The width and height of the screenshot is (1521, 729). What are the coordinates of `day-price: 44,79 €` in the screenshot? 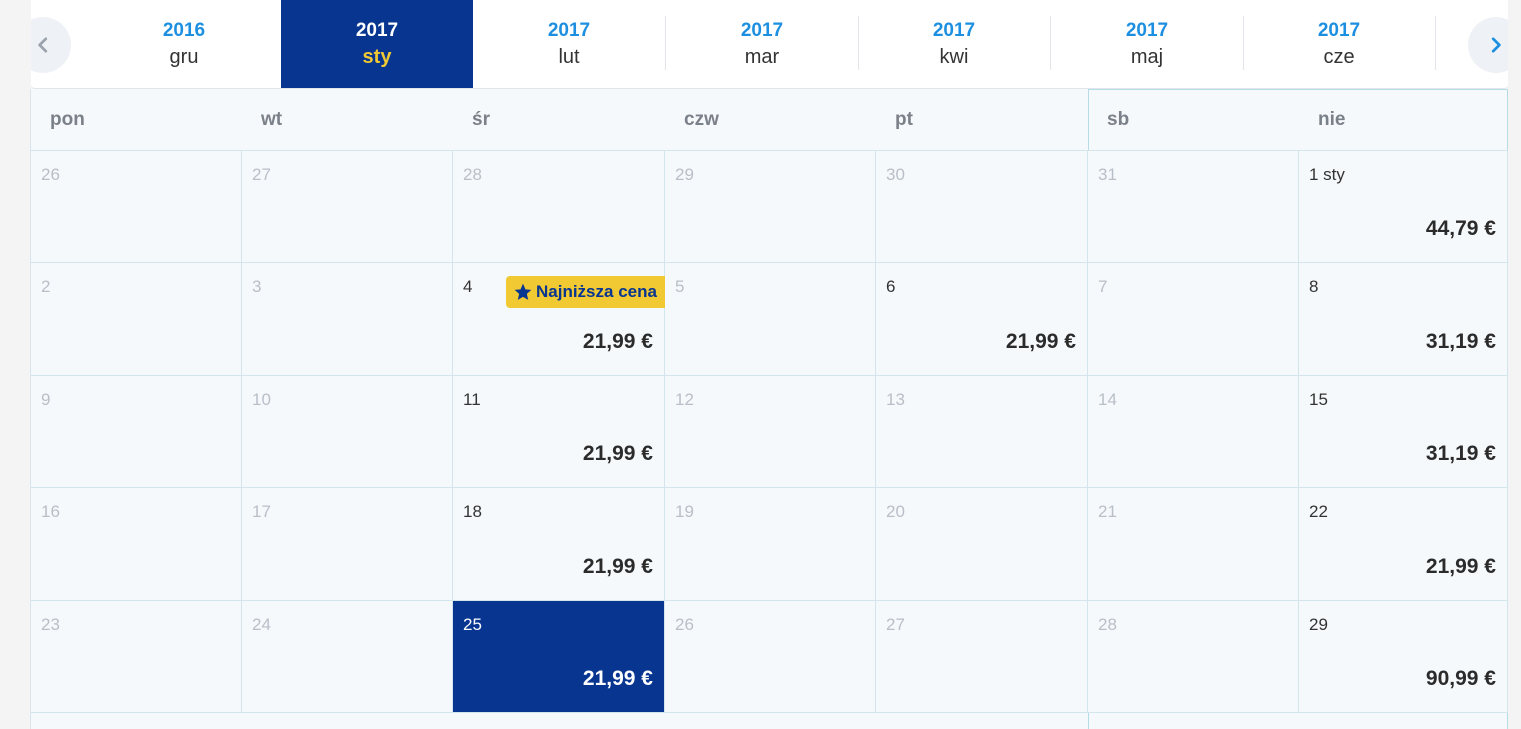 It's located at (1460, 228).